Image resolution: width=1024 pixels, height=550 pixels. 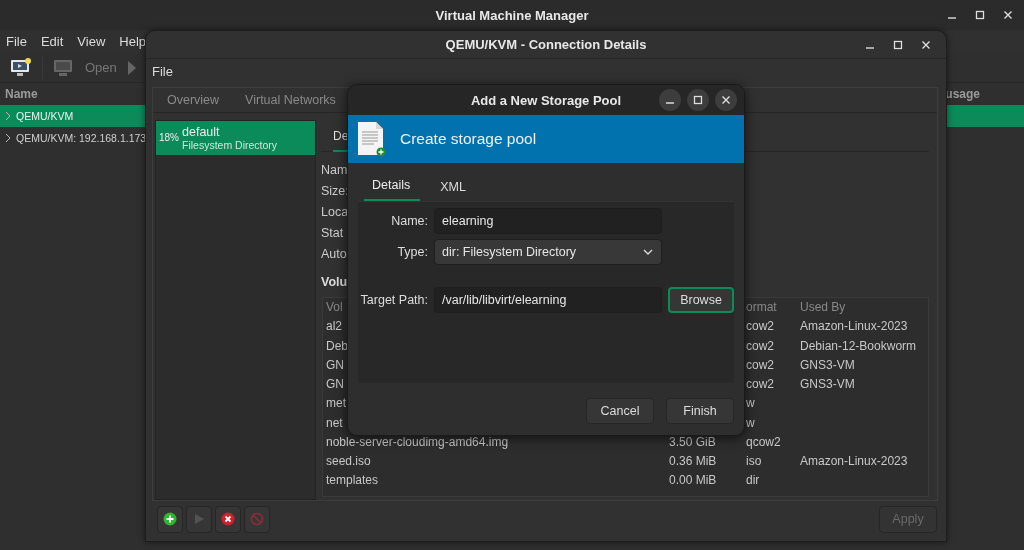 What do you see at coordinates (337, 346) in the screenshot?
I see `table-cell-text: Deb` at bounding box center [337, 346].